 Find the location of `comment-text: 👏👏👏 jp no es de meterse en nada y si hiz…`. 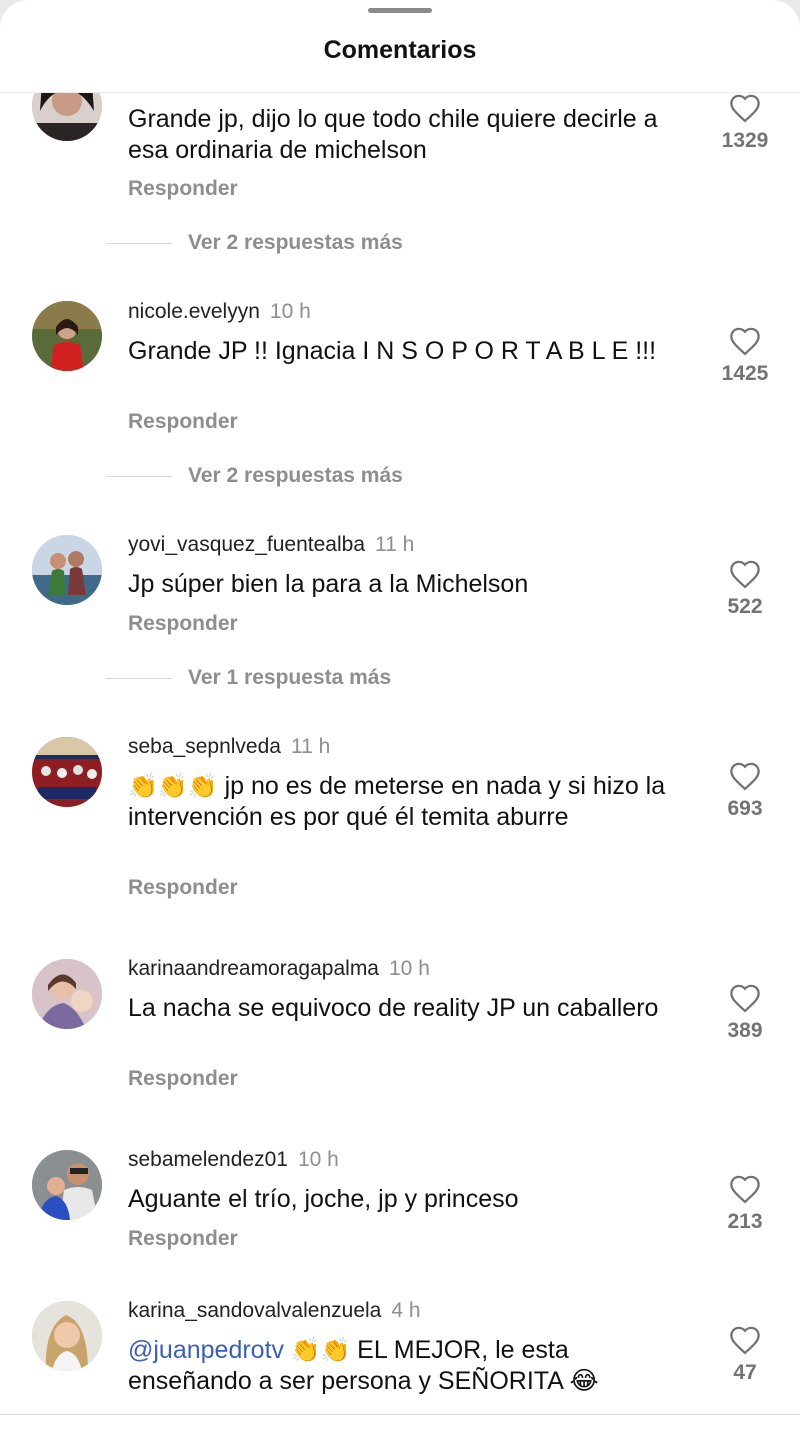

comment-text: 👏👏👏 jp no es de meterse en nada y si hiz… is located at coordinates (398, 802).